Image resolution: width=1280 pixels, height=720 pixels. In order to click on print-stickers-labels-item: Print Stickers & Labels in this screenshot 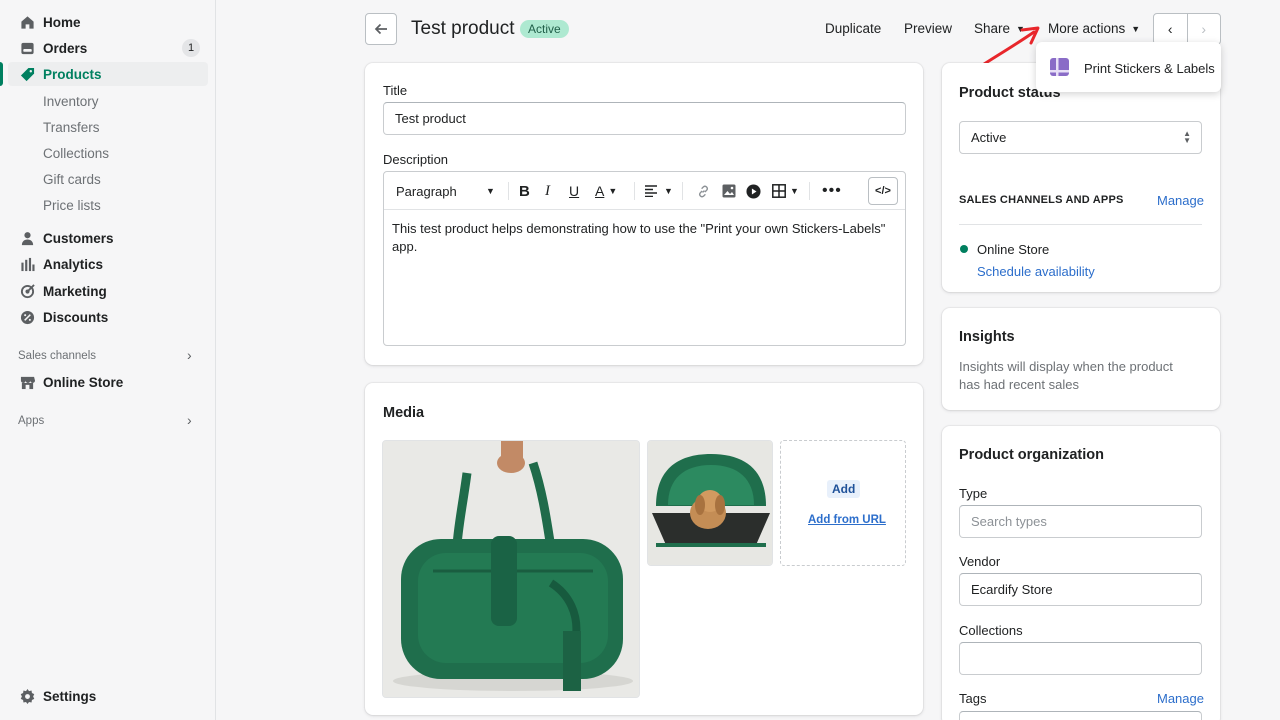, I will do `click(1128, 67)`.